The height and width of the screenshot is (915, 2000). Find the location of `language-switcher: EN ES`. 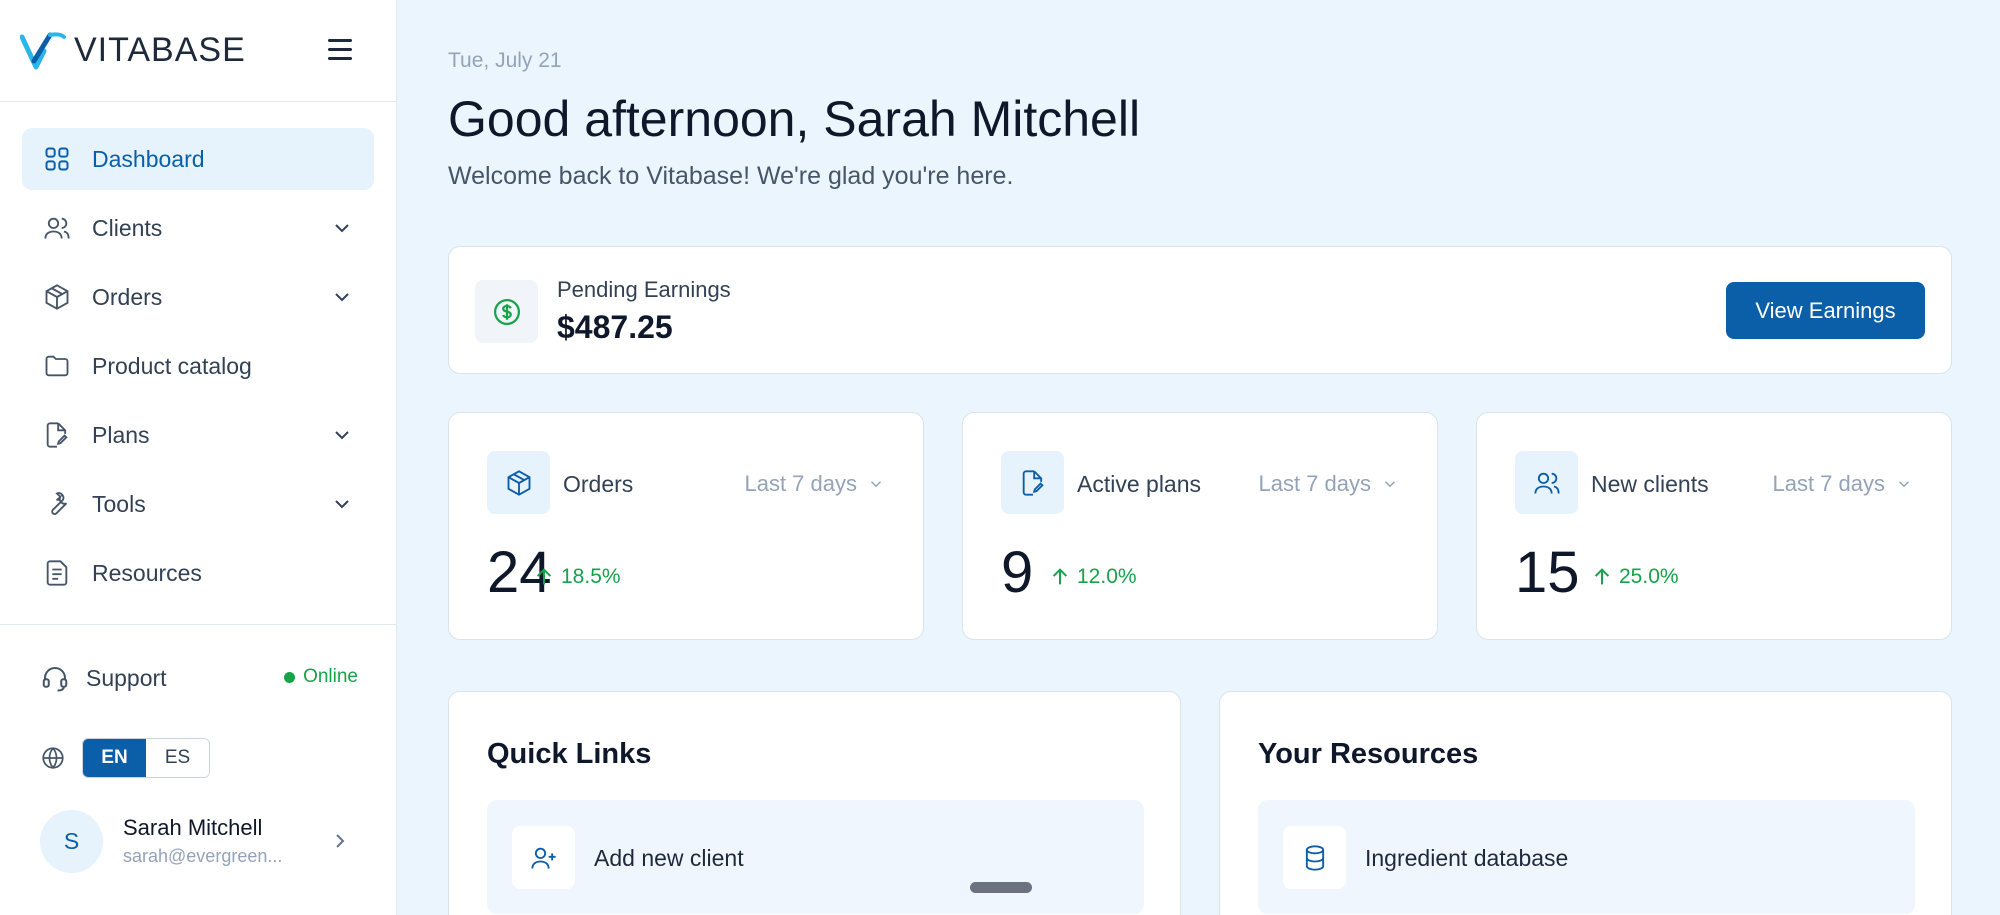

language-switcher: EN ES is located at coordinates (125, 758).